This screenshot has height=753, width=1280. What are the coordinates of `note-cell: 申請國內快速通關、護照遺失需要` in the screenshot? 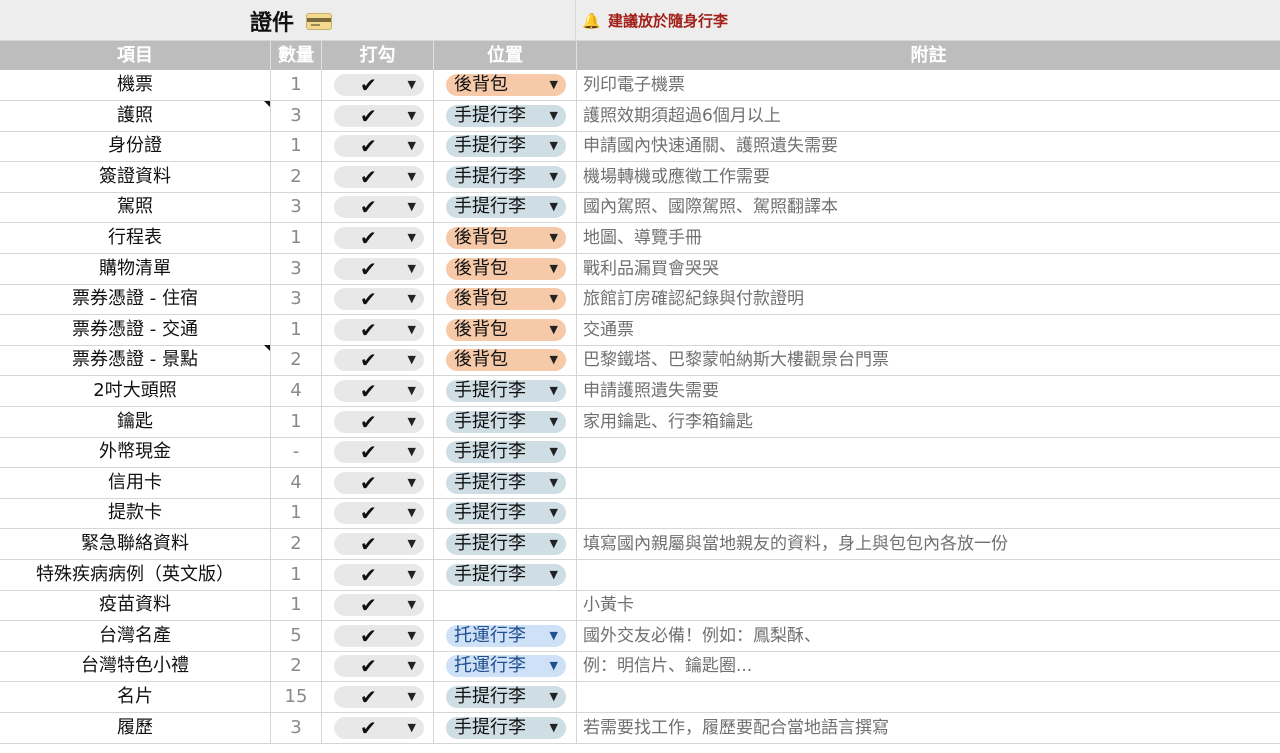 It's located at (928, 146).